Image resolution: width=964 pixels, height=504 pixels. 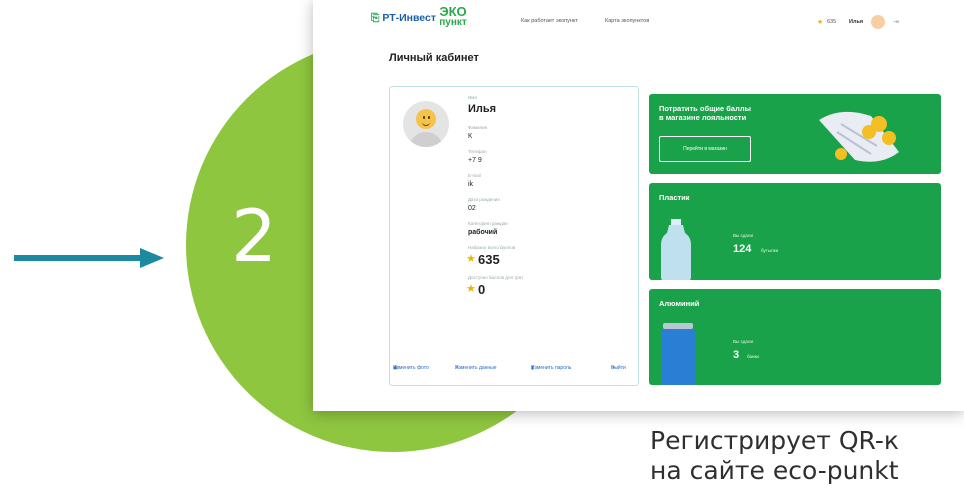 I want to click on field-value-email: ik, so click(x=471, y=184).